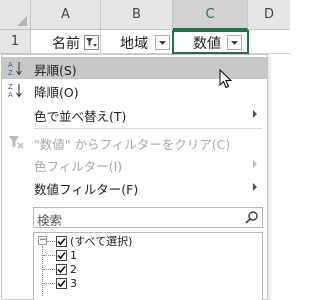  Describe the element at coordinates (50, 220) in the screenshot. I see `search-placeholder: 検索` at that location.